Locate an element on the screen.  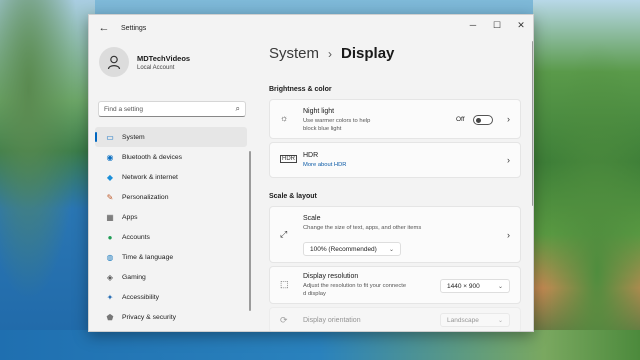
bluetooth-icon: ◉ is located at coordinates (110, 157).